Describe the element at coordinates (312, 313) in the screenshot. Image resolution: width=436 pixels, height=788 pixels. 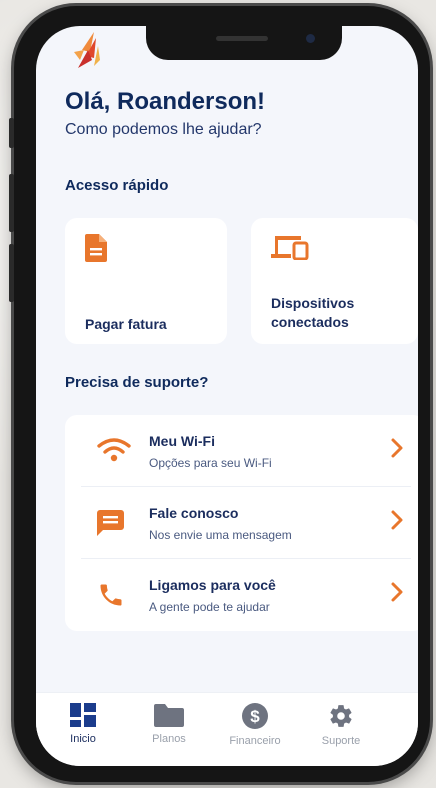
I see `connected-devices-label: Dispositivos conectados` at that location.